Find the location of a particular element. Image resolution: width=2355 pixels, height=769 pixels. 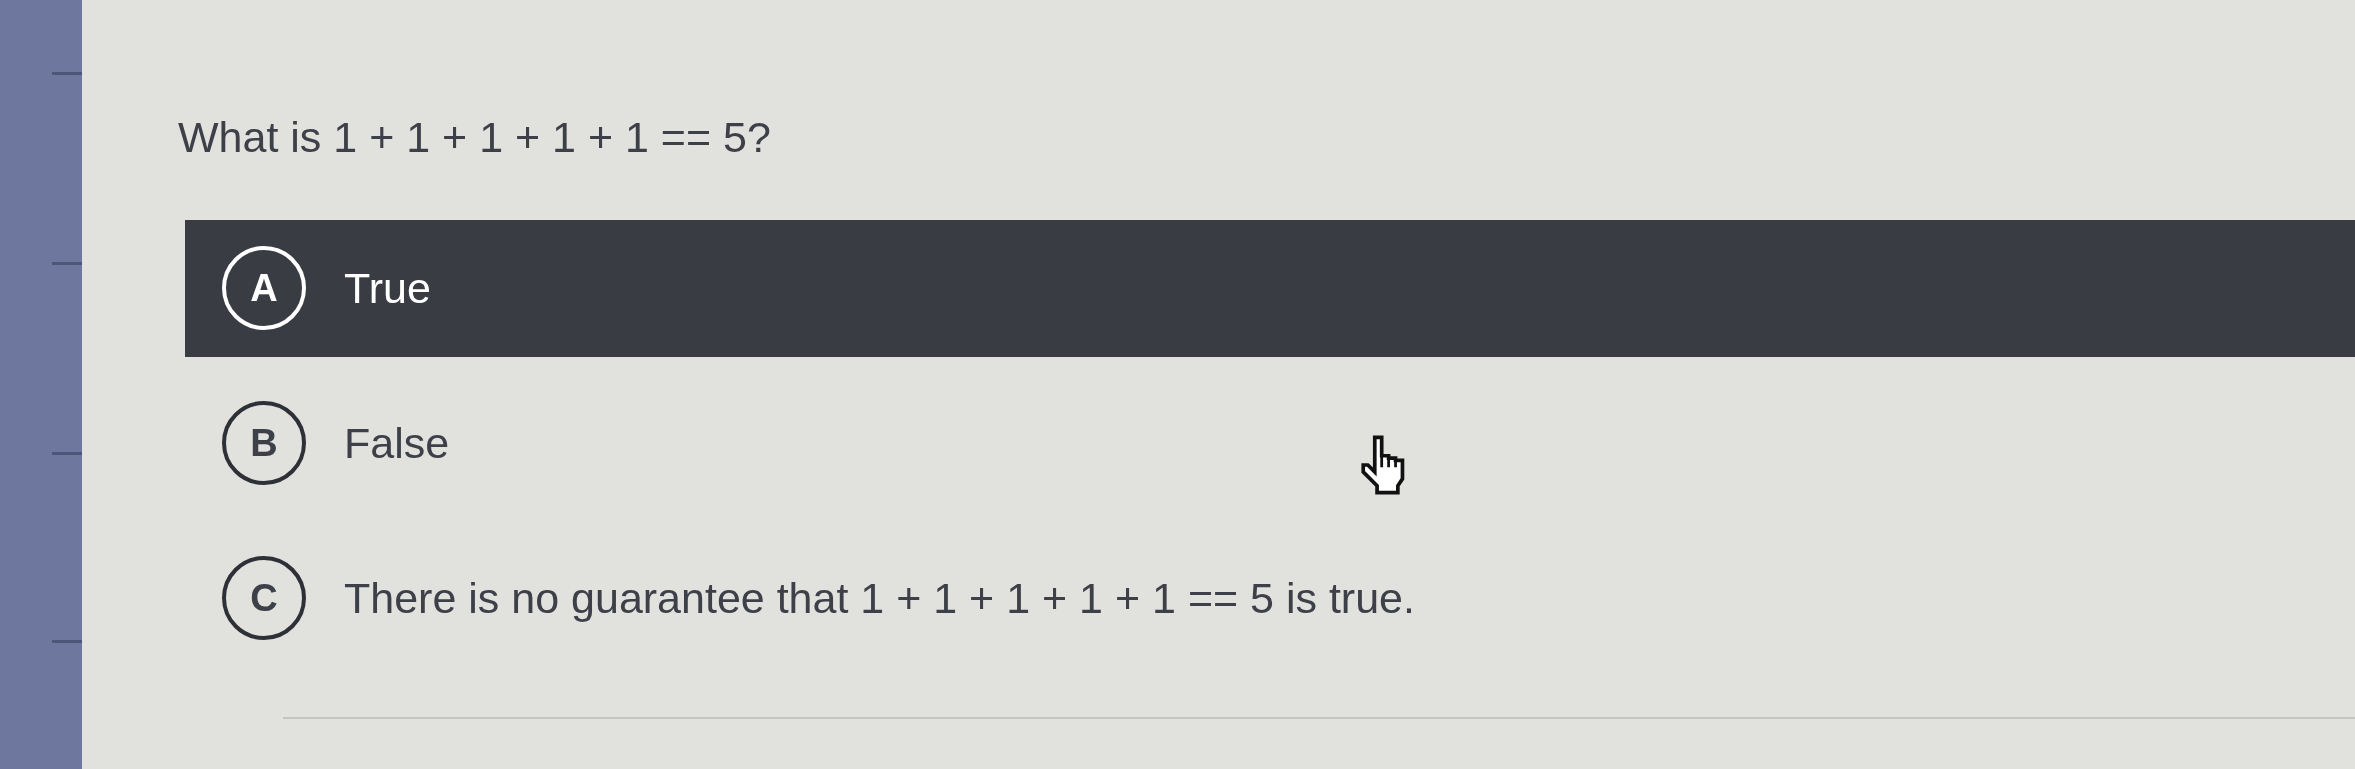

option-letter: B is located at coordinates (264, 443).